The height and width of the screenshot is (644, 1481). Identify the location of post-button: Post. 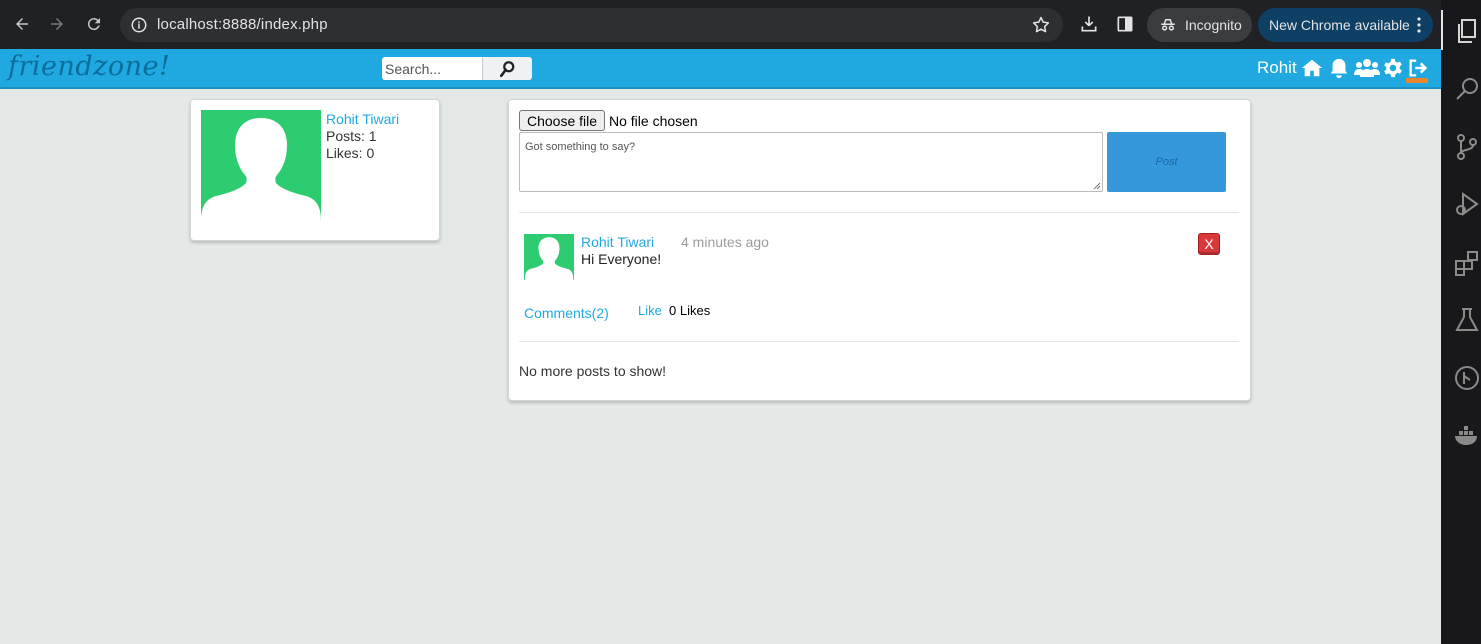
(1166, 162).